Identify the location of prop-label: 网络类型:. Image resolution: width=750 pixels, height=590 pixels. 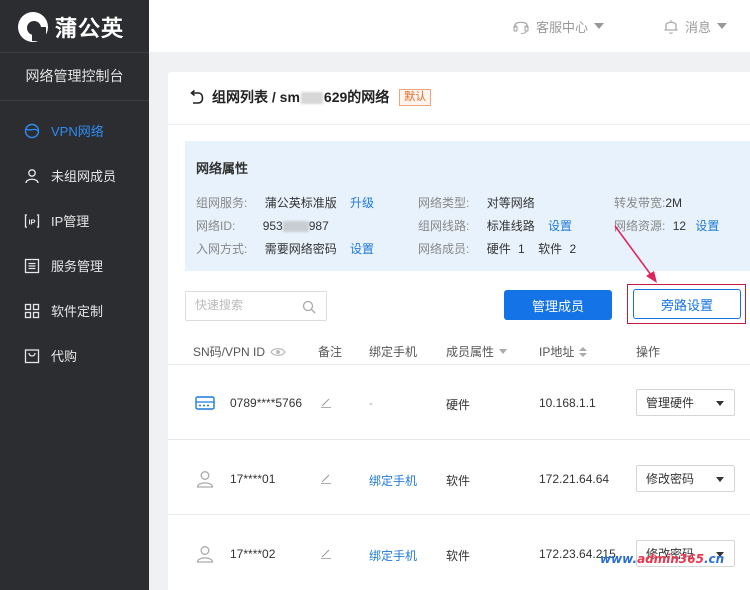
(444, 203).